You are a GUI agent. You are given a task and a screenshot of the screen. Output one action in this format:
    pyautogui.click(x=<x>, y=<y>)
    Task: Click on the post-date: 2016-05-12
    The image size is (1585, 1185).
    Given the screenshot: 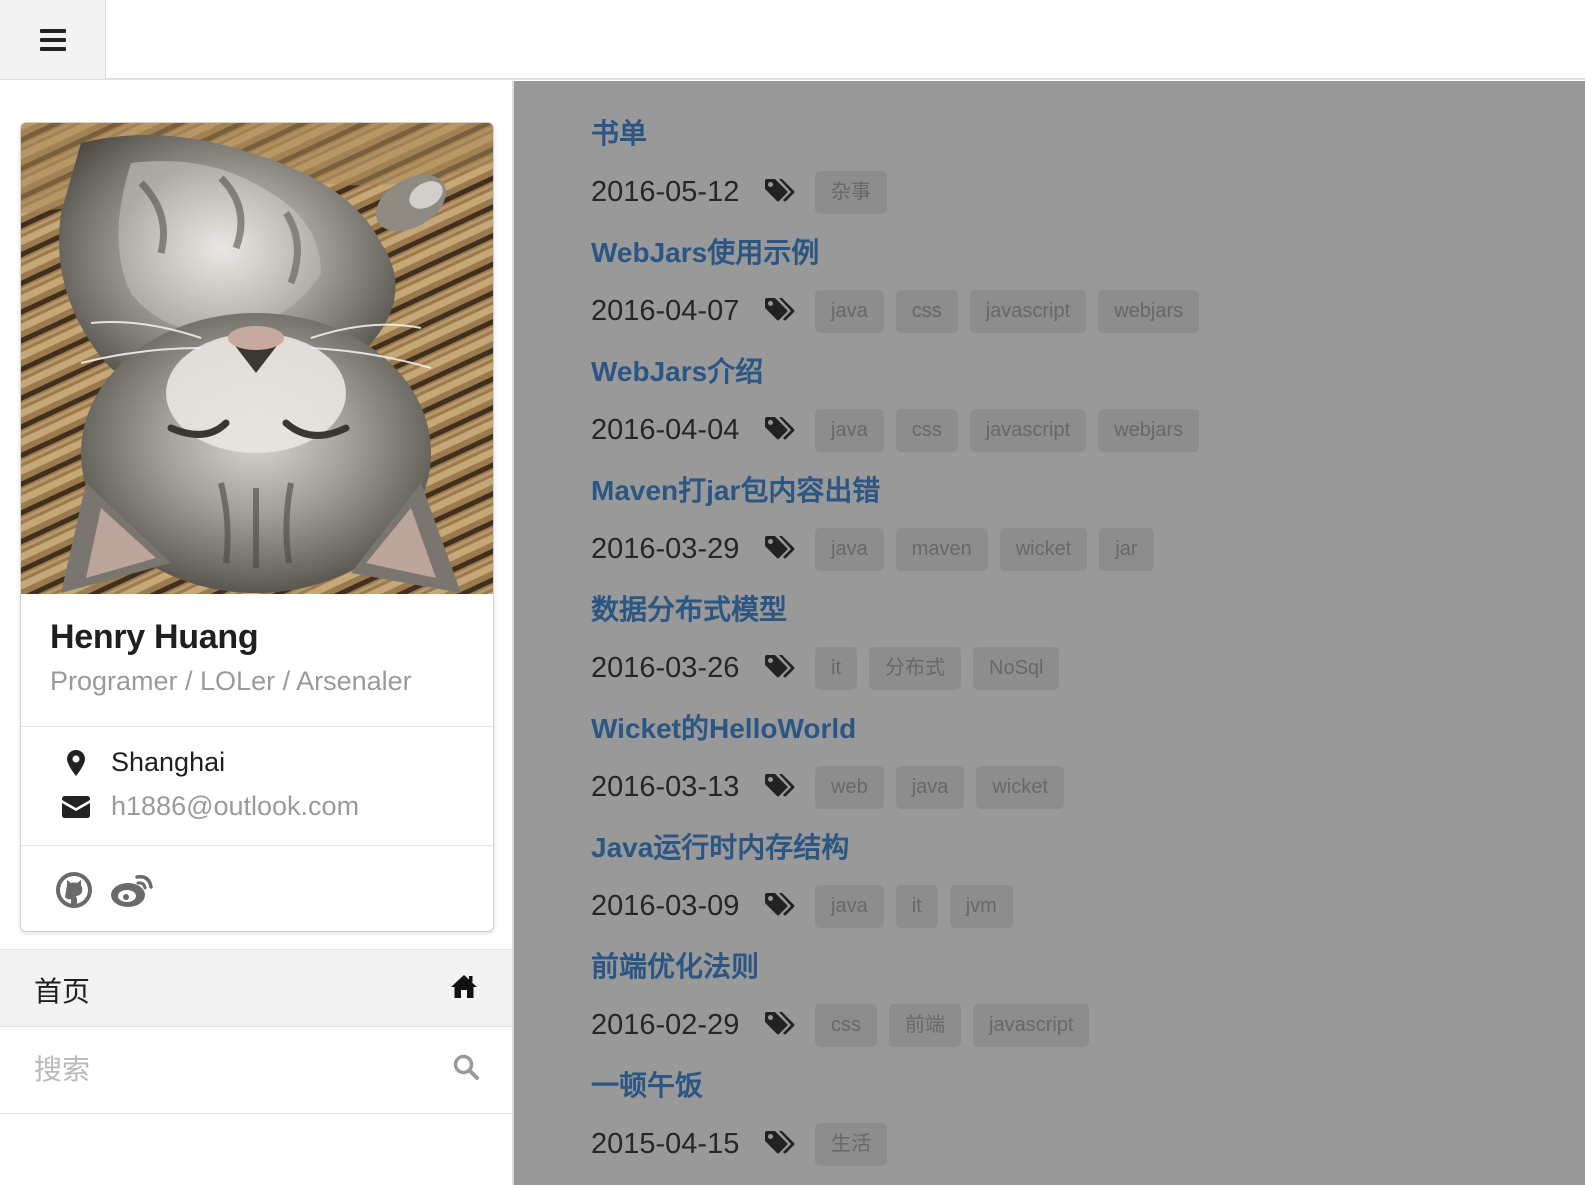 What is the action you would take?
    pyautogui.click(x=665, y=191)
    